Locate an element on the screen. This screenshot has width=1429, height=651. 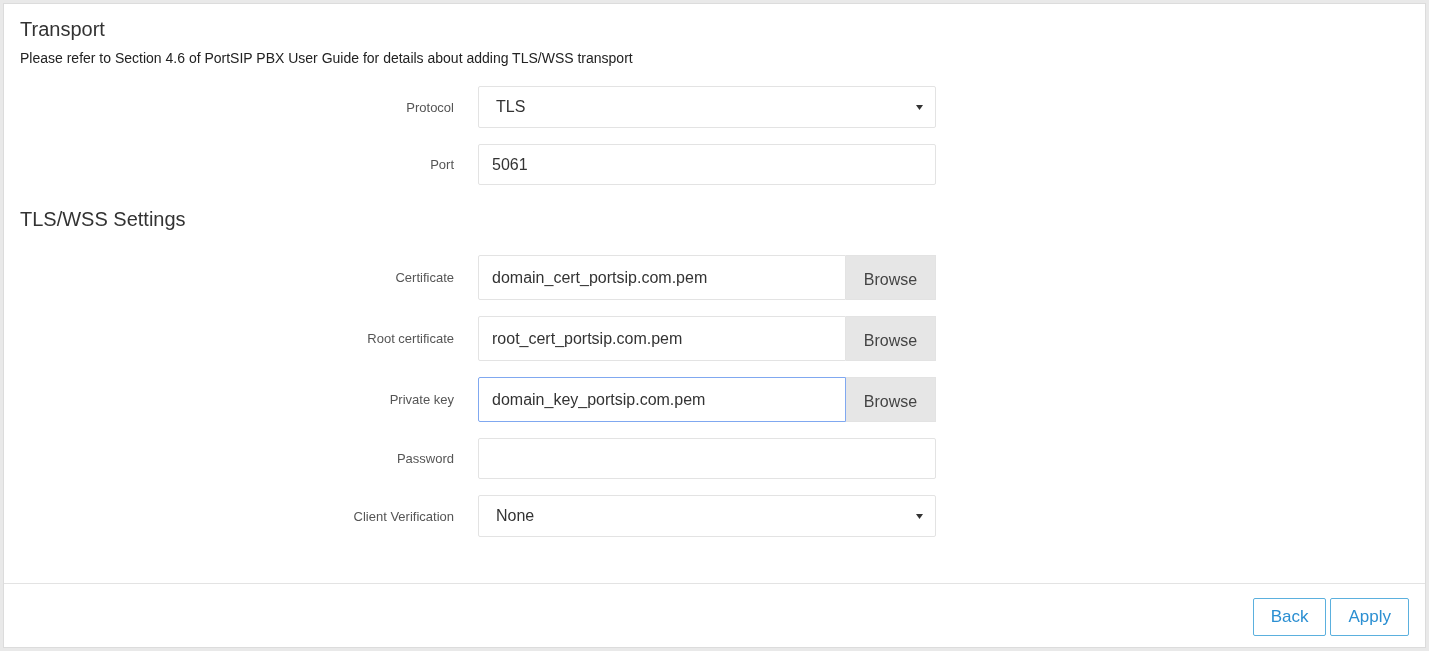
field-label: Password is located at coordinates (425, 458).